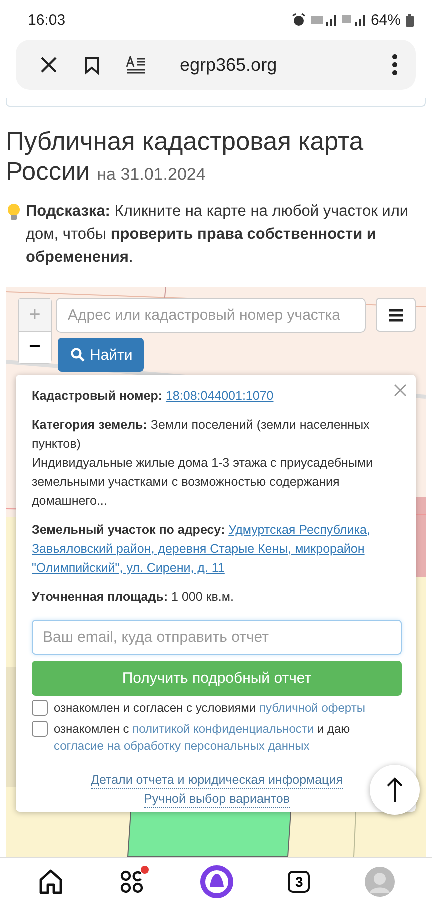 The height and width of the screenshot is (910, 432). What do you see at coordinates (410, 20) in the screenshot?
I see `battery-icon` at bounding box center [410, 20].